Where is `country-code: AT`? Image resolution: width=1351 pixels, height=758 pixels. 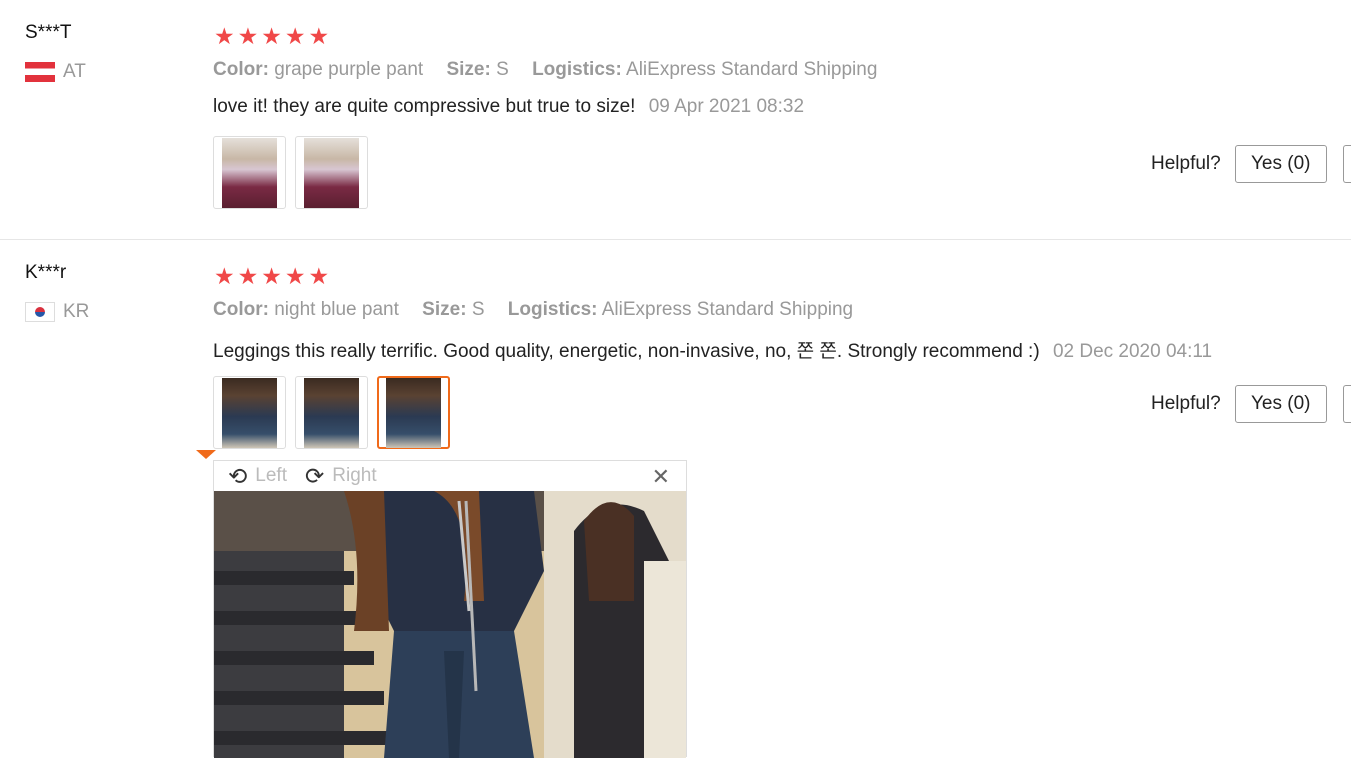
country-code: AT is located at coordinates (74, 71).